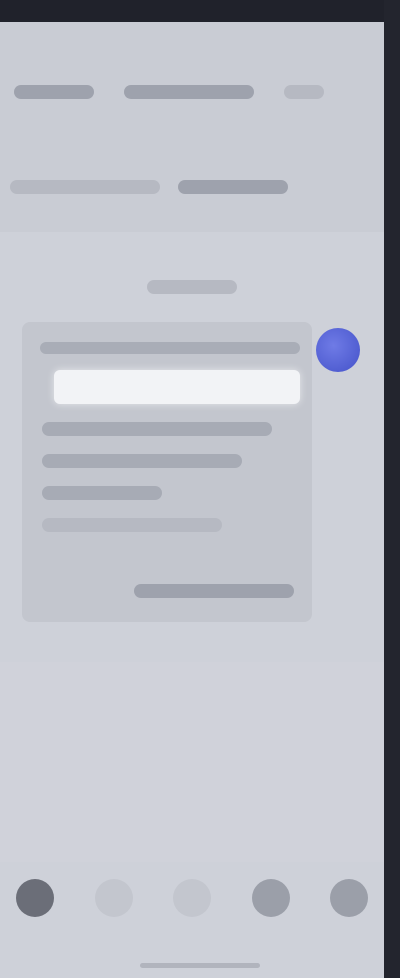 The width and height of the screenshot is (400, 978). Describe the element at coordinates (200, 11) in the screenshot. I see `device-top-bezel` at that location.